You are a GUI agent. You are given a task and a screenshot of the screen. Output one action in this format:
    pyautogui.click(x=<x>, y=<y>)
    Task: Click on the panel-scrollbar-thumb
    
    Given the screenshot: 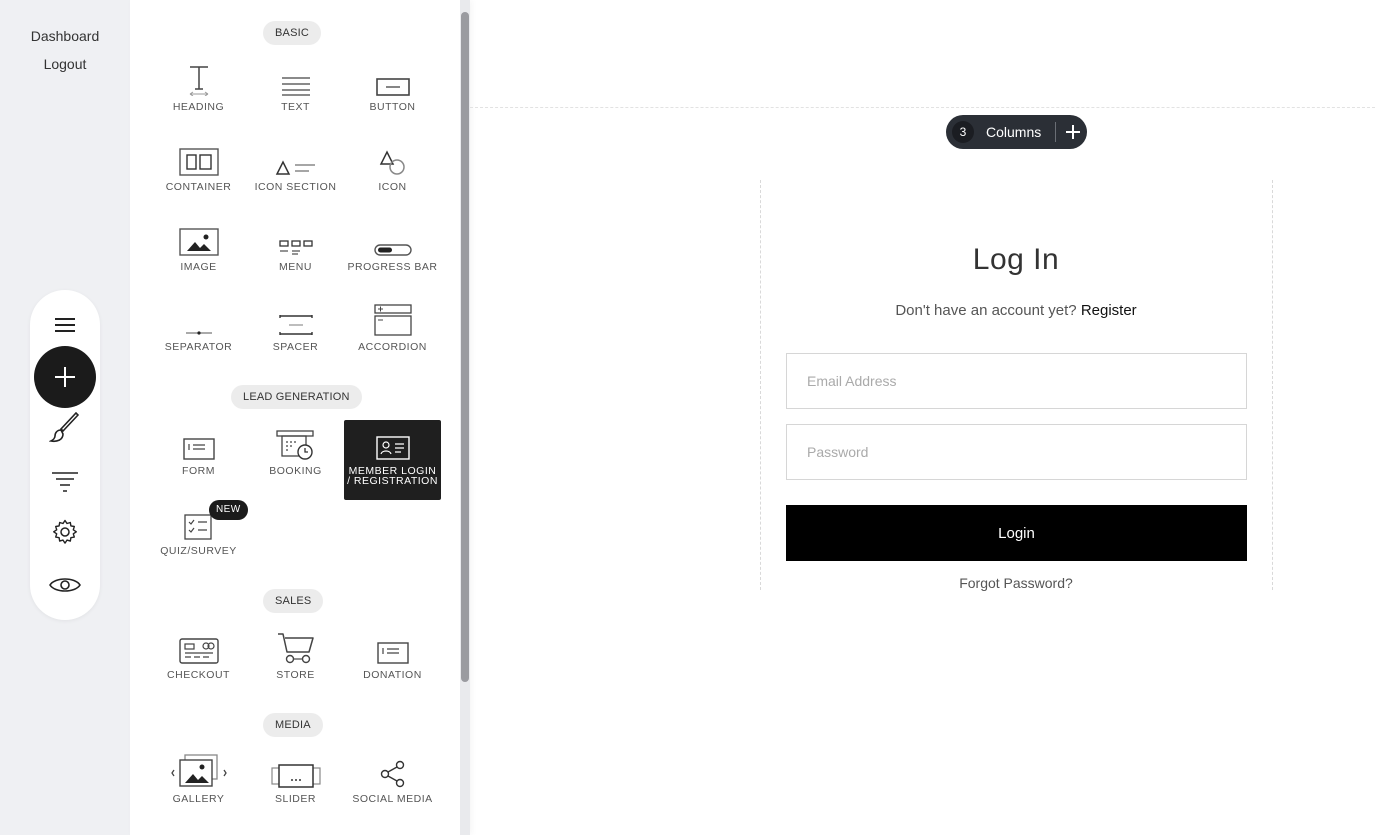 What is the action you would take?
    pyautogui.click(x=465, y=347)
    